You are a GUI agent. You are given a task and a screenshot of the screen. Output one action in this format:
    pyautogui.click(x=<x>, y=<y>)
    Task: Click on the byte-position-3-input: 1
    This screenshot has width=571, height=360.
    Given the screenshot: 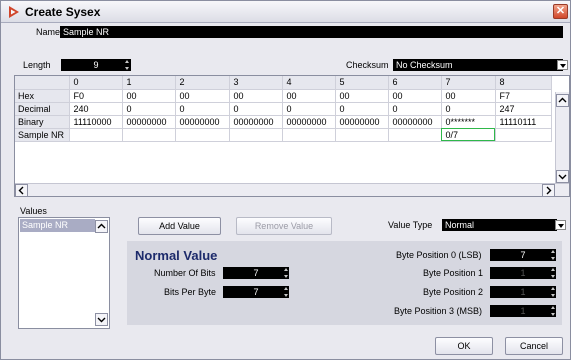 What is the action you would take?
    pyautogui.click(x=523, y=311)
    